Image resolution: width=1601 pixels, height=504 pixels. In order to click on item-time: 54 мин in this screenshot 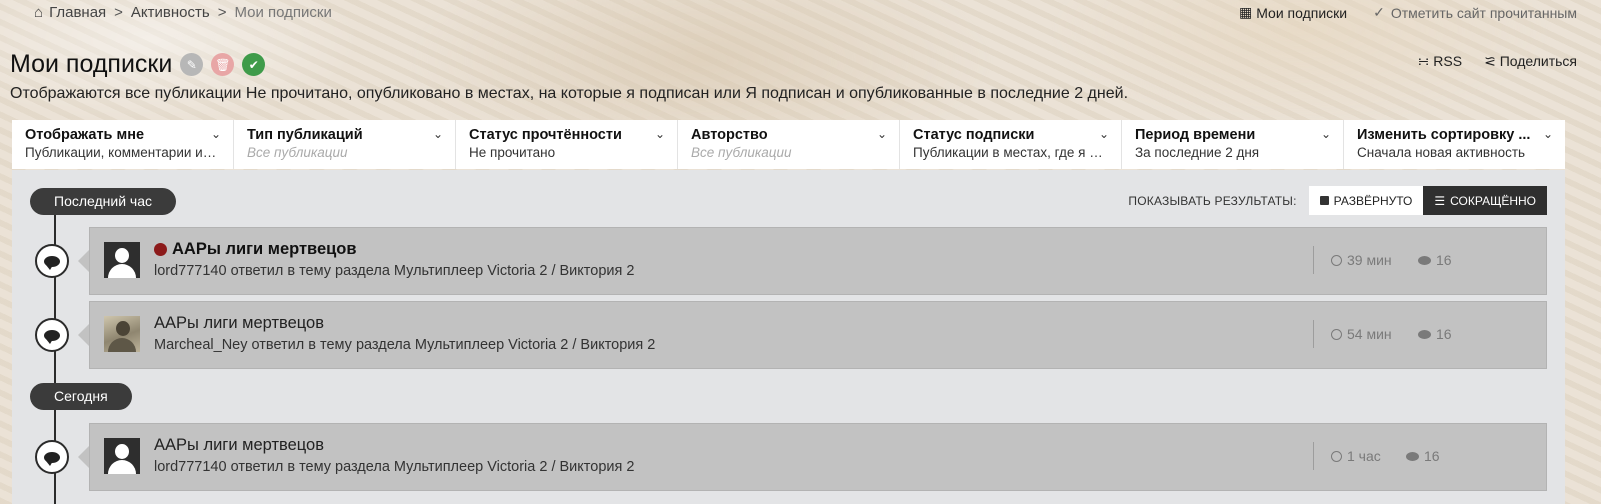, I will do `click(1361, 334)`.